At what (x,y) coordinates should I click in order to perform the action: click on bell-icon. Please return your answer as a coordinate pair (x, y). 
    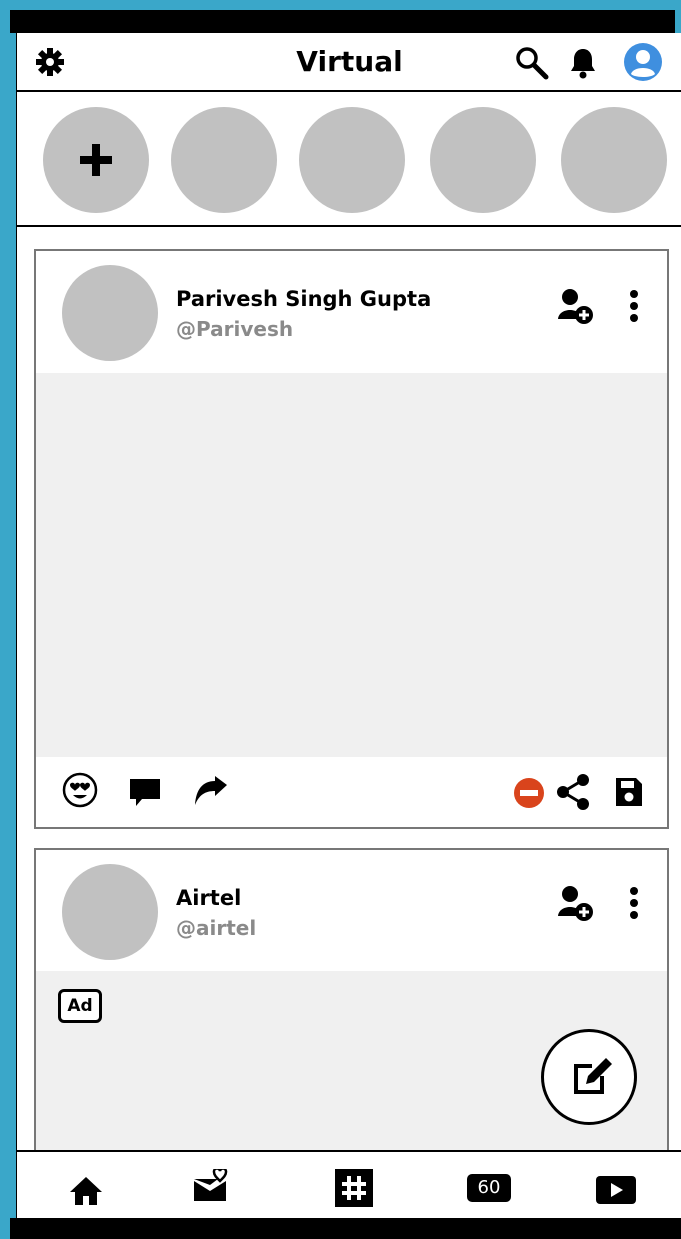
    Looking at the image, I should click on (583, 63).